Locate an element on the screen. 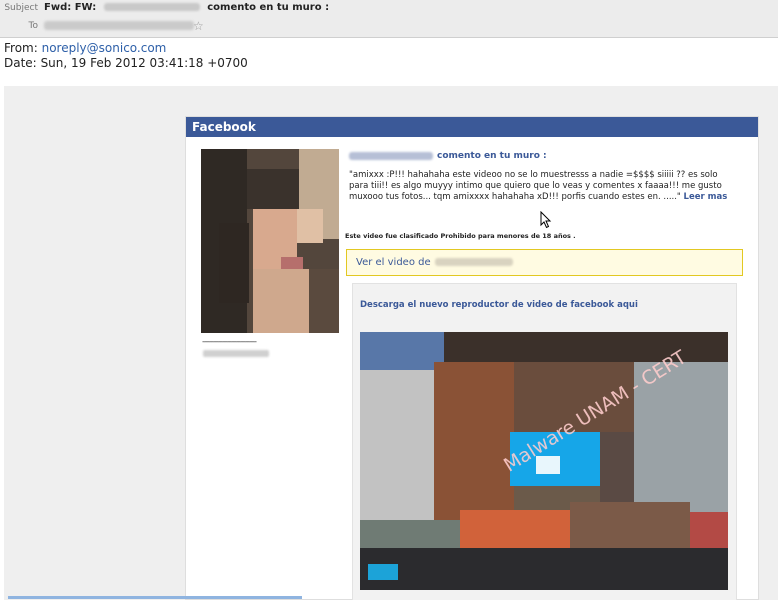 Image resolution: width=778 pixels, height=600 pixels. subject-prefix: Fwd: FW: is located at coordinates (70, 7).